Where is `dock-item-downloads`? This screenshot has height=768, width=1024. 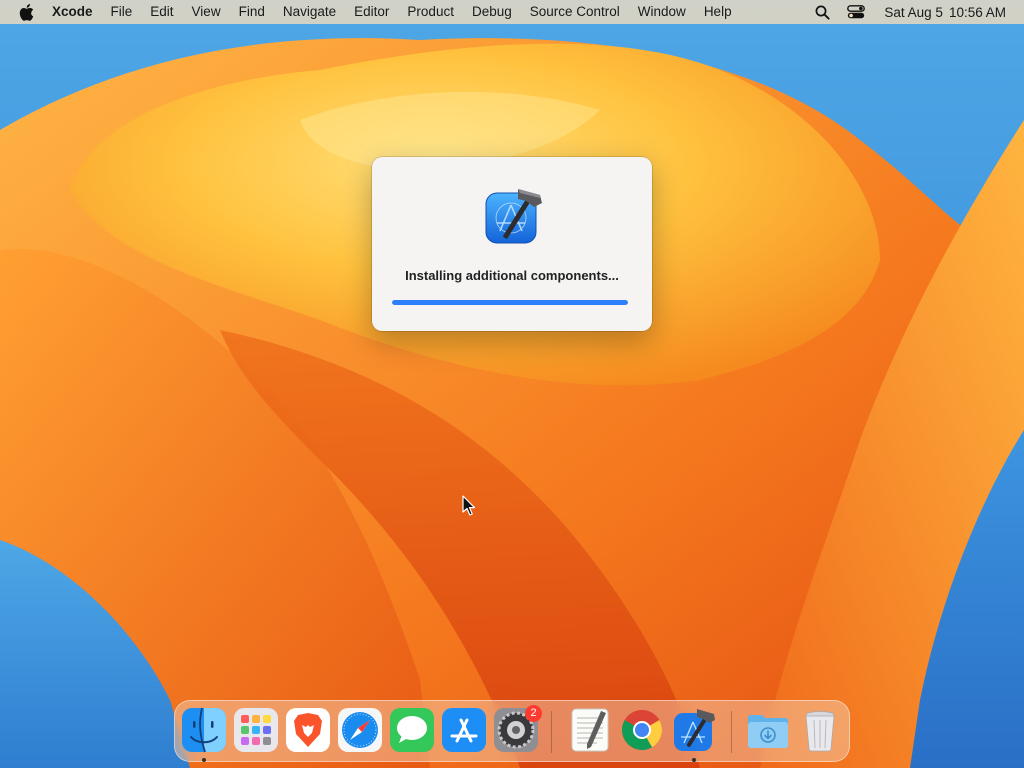
dock-item-downloads is located at coordinates (768, 730).